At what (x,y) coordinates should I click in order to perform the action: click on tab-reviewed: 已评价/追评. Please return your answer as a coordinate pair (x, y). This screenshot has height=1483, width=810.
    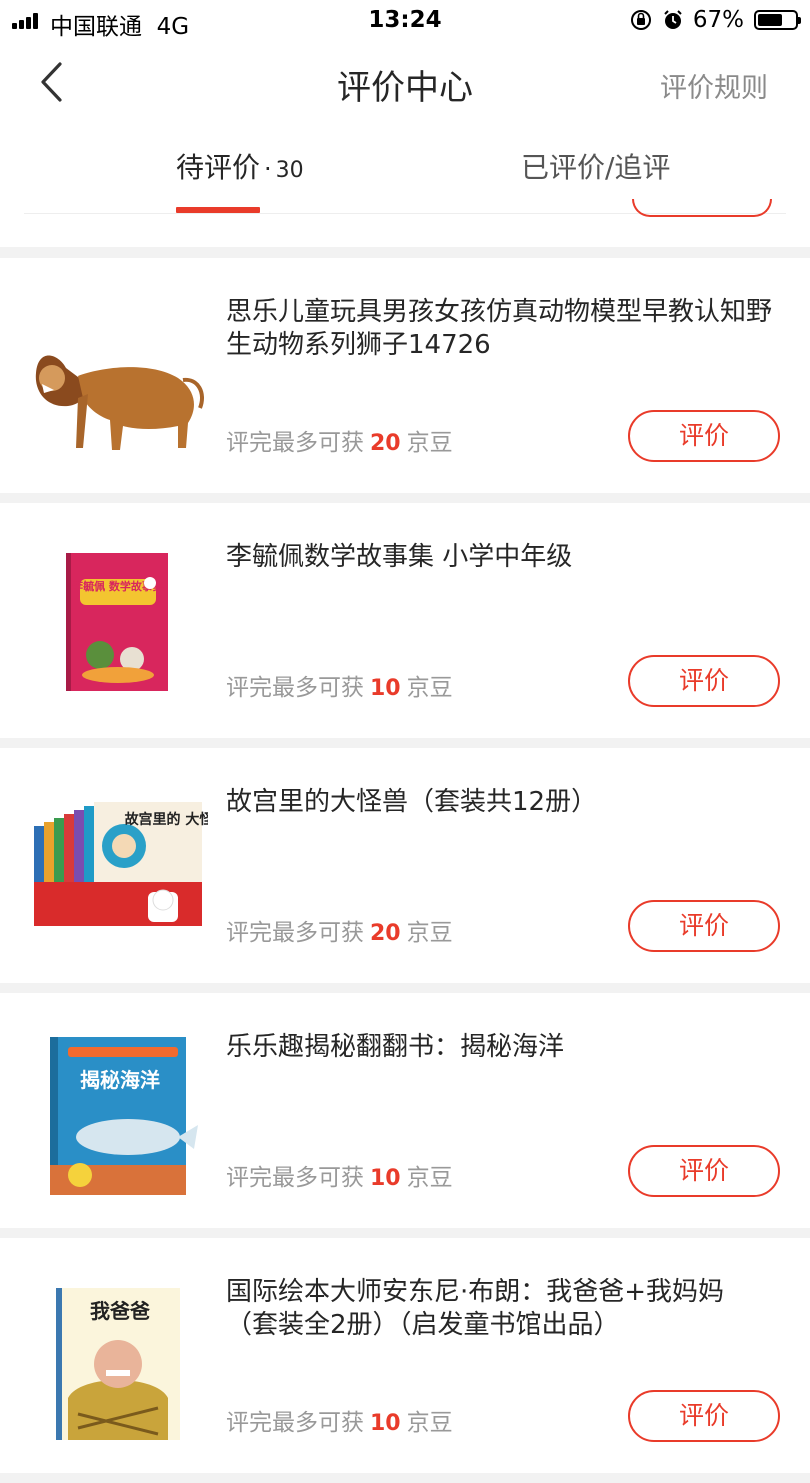
    Looking at the image, I should click on (595, 166).